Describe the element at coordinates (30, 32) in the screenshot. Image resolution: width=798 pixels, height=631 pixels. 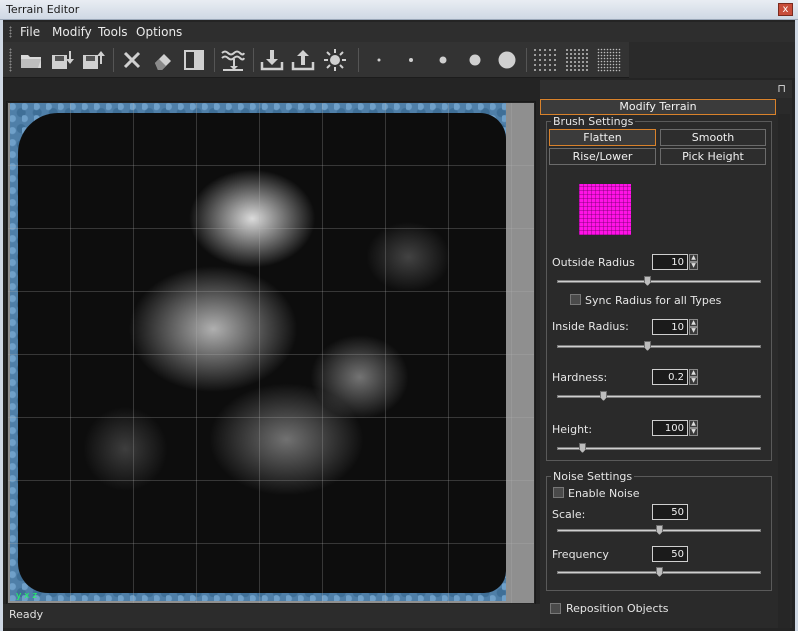
I see `menu-file: File` at that location.